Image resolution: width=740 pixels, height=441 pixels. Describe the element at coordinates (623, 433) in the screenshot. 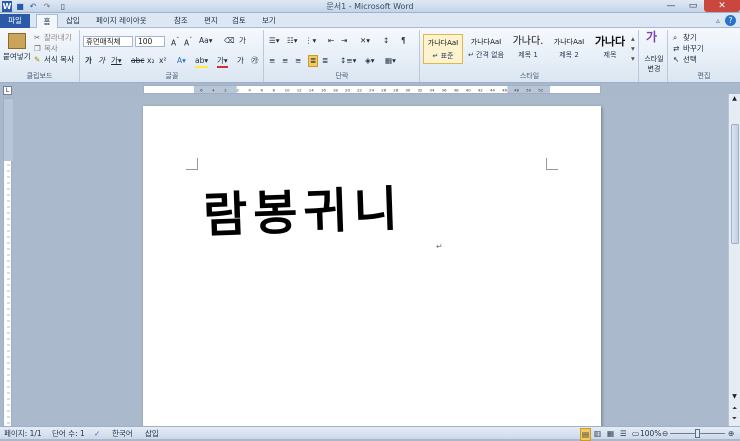

I see `outline-icon: ☰` at that location.